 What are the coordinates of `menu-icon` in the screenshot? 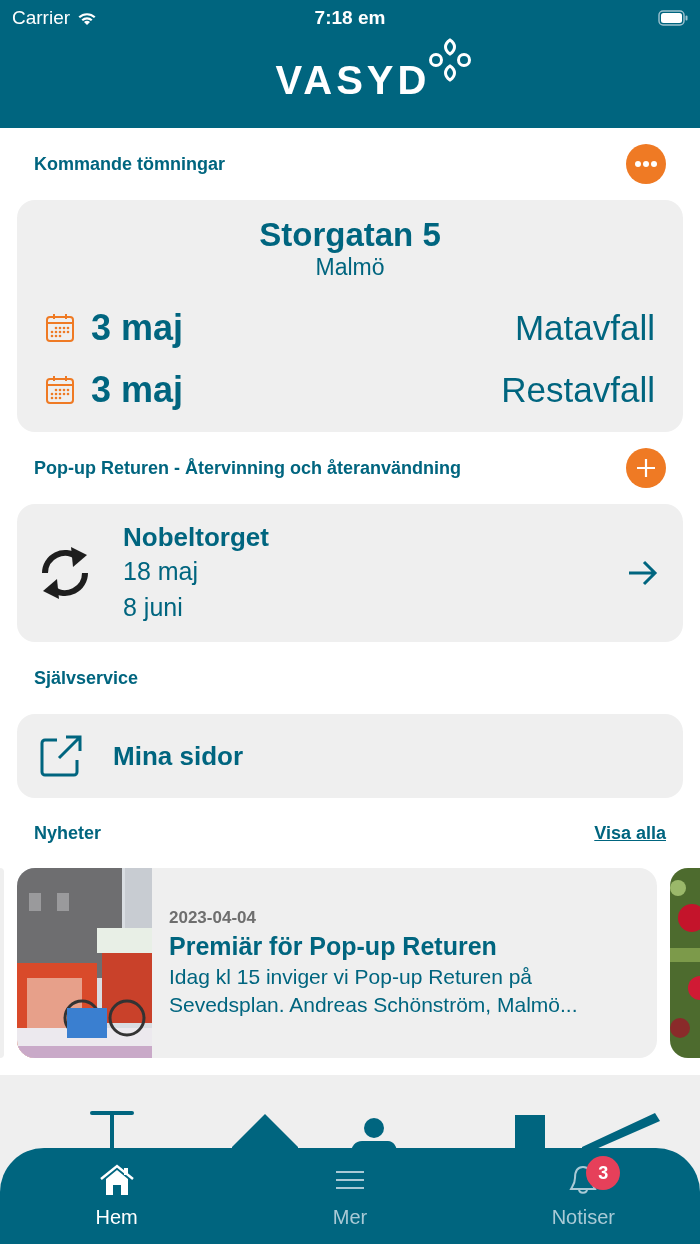 It's located at (350, 1180).